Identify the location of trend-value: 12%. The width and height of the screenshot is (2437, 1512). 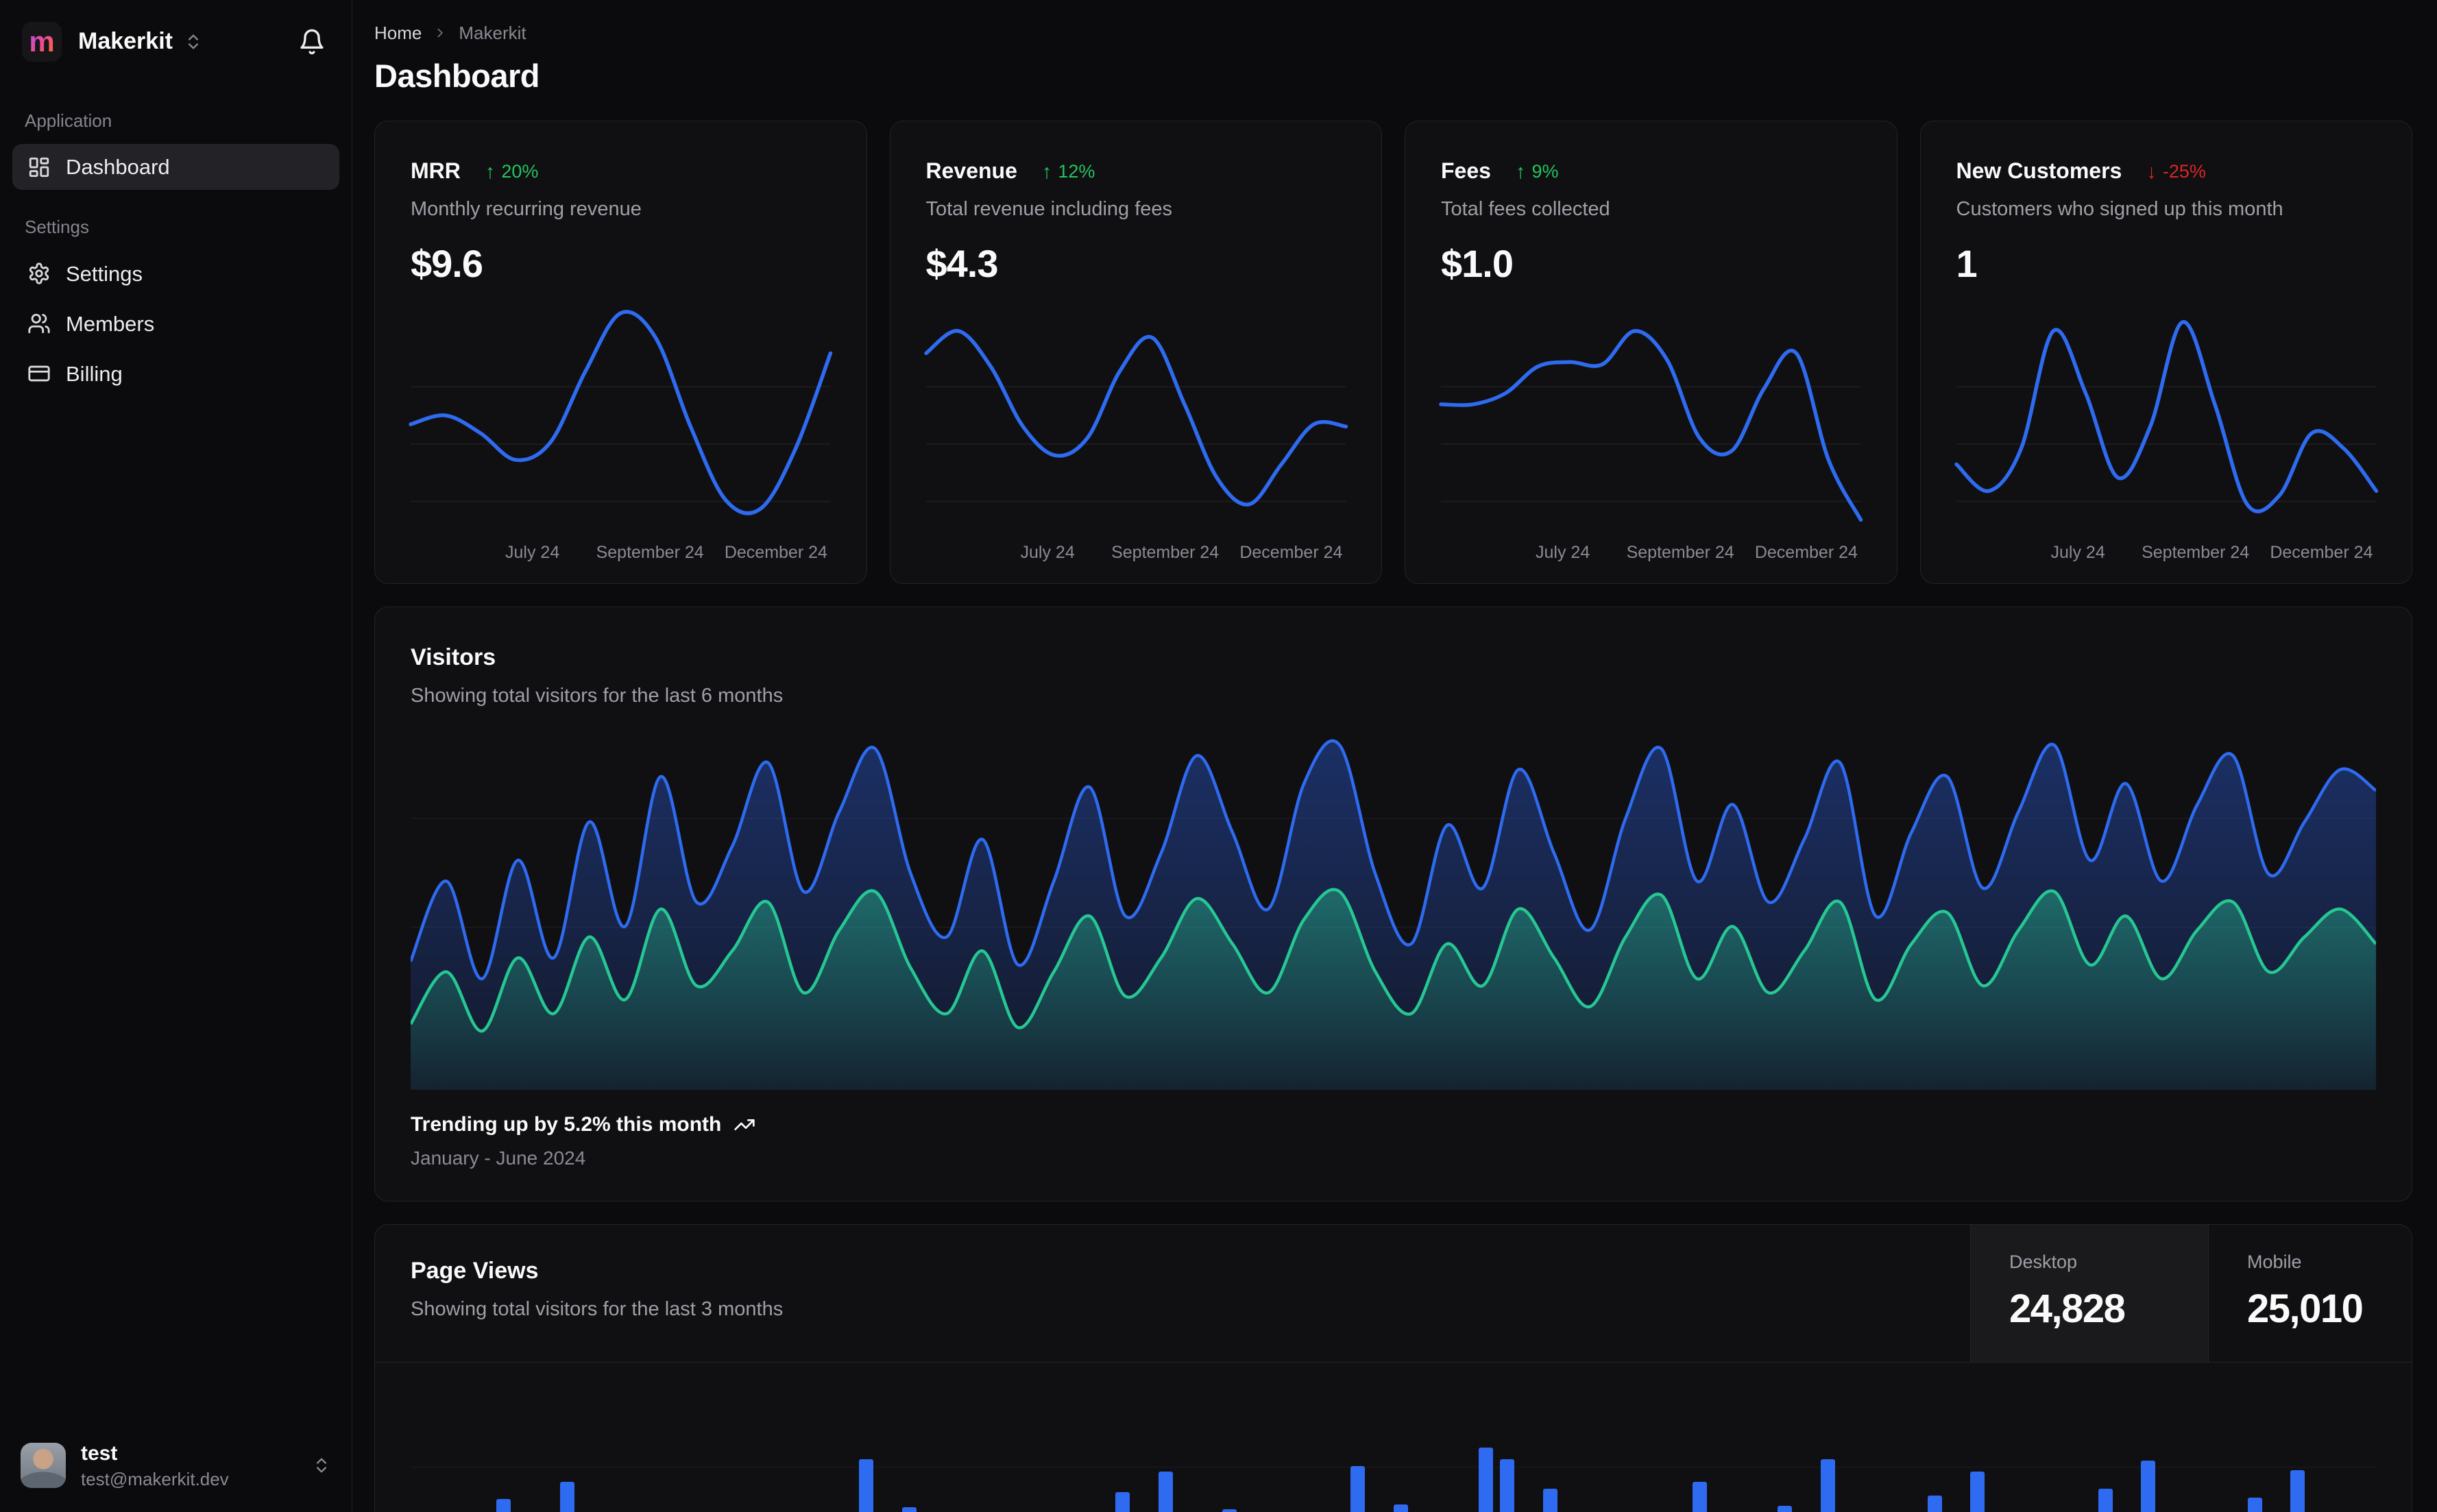
(1076, 172).